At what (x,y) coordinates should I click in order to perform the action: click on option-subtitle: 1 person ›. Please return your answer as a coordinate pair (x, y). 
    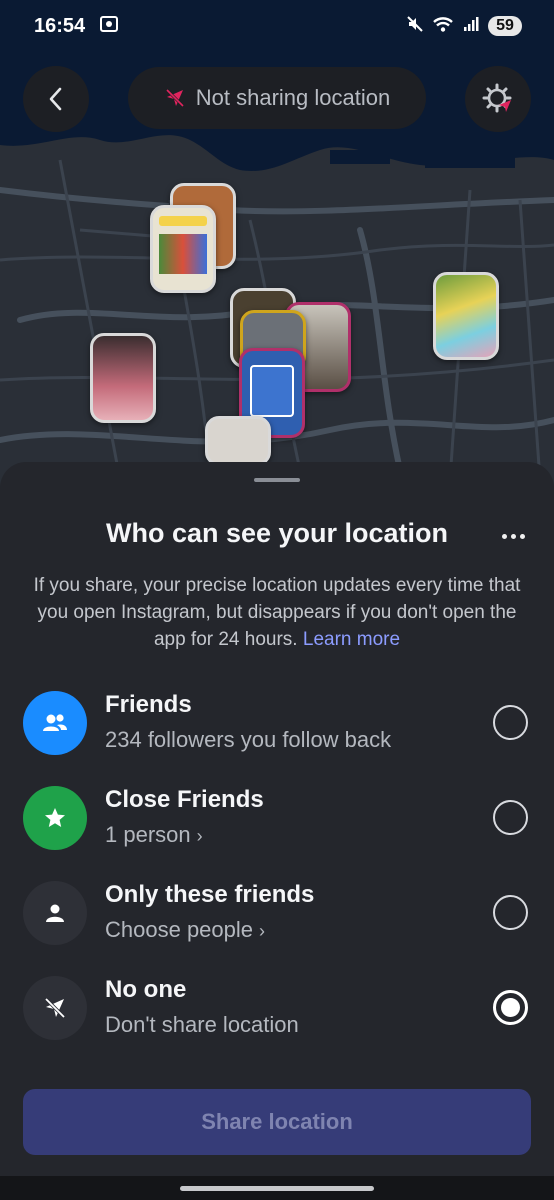
    Looking at the image, I should click on (154, 835).